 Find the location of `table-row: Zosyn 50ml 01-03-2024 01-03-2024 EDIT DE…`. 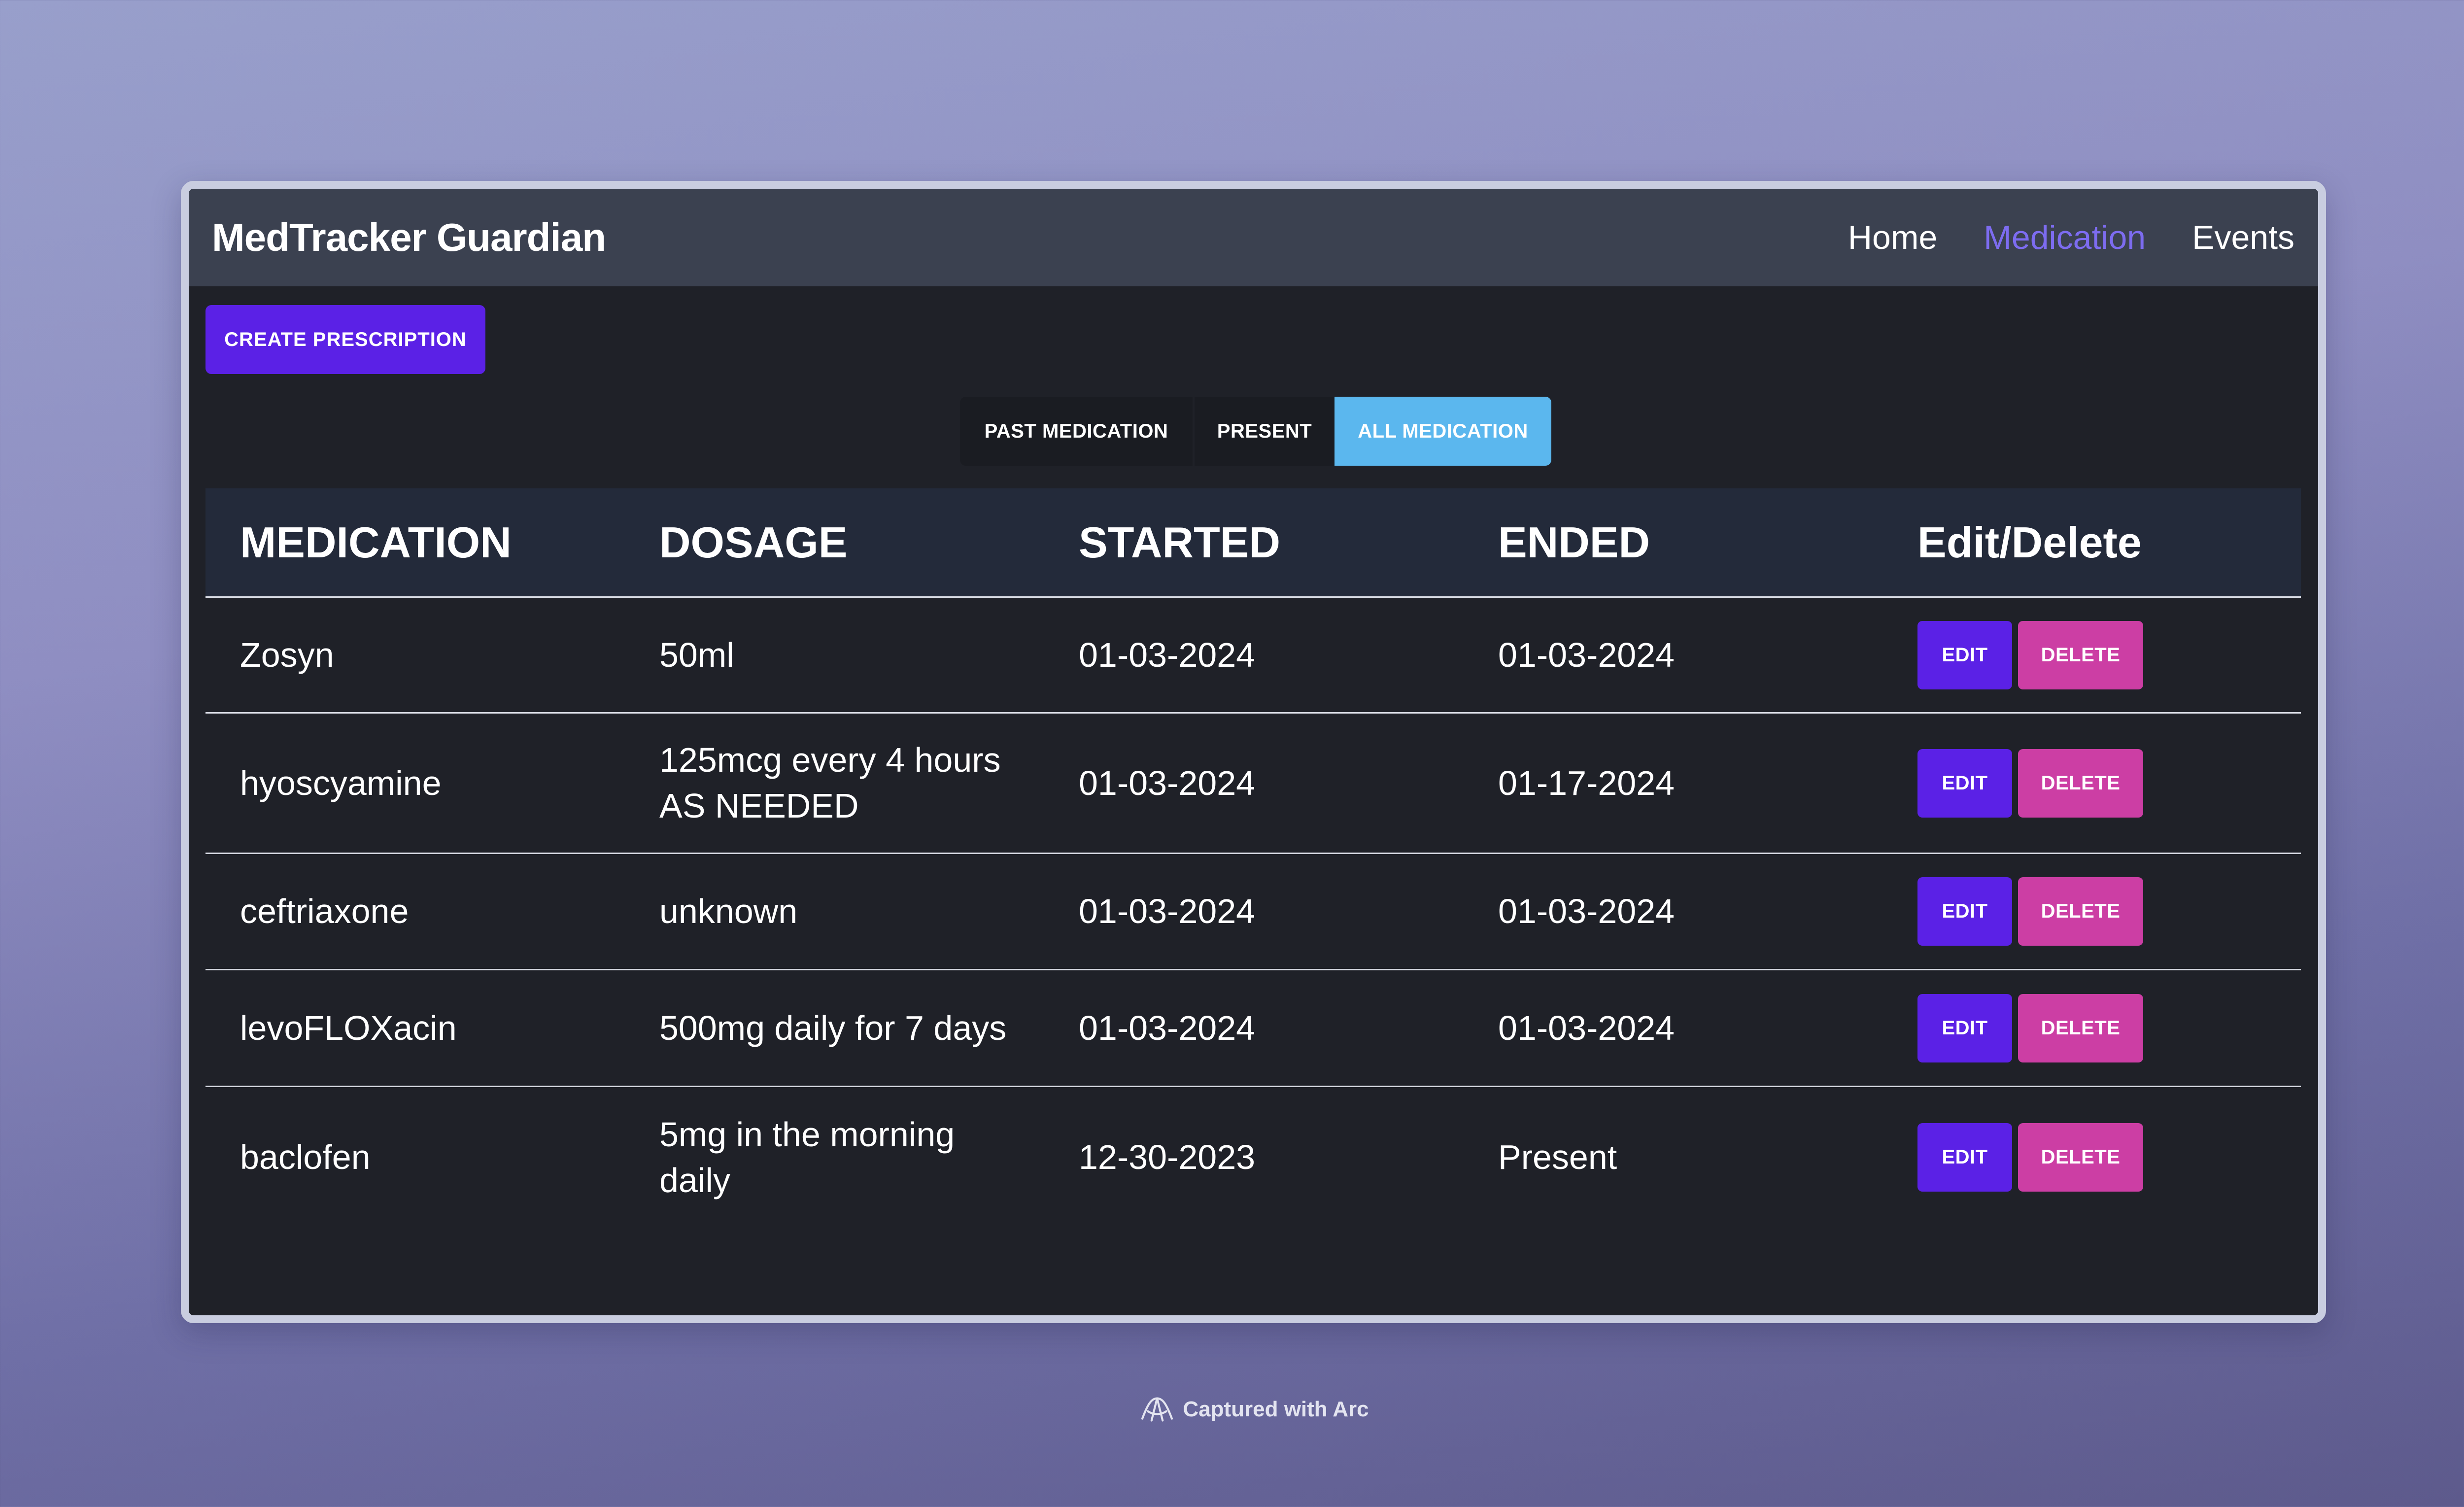

table-row: Zosyn 50ml 01-03-2024 01-03-2024 EDIT DE… is located at coordinates (1253, 656).